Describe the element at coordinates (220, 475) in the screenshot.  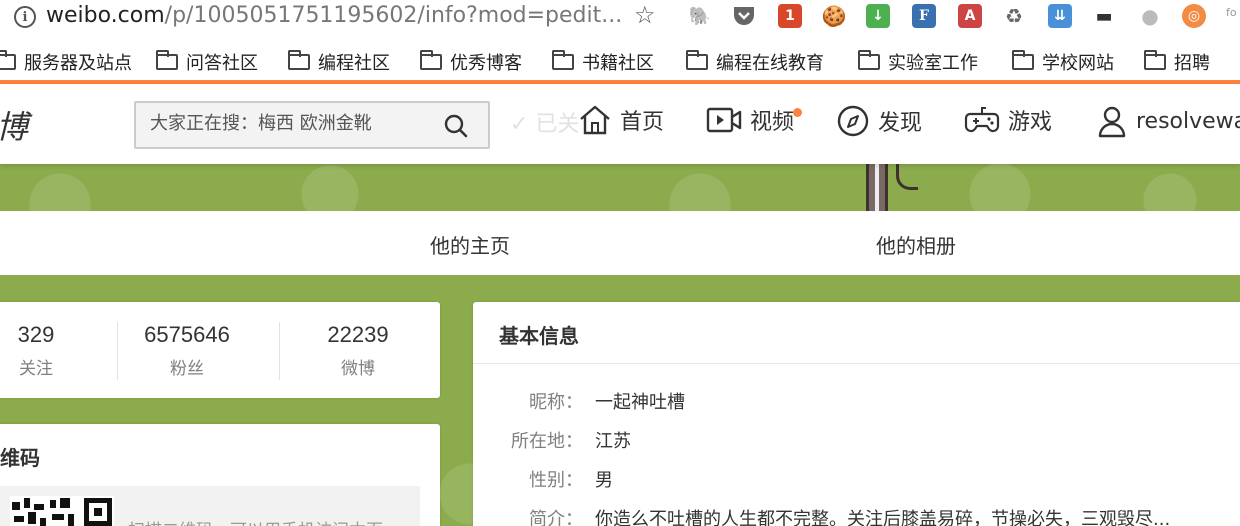
I see `qr-code-card: 维码 扫描二维码，可以用手机访问本页` at that location.